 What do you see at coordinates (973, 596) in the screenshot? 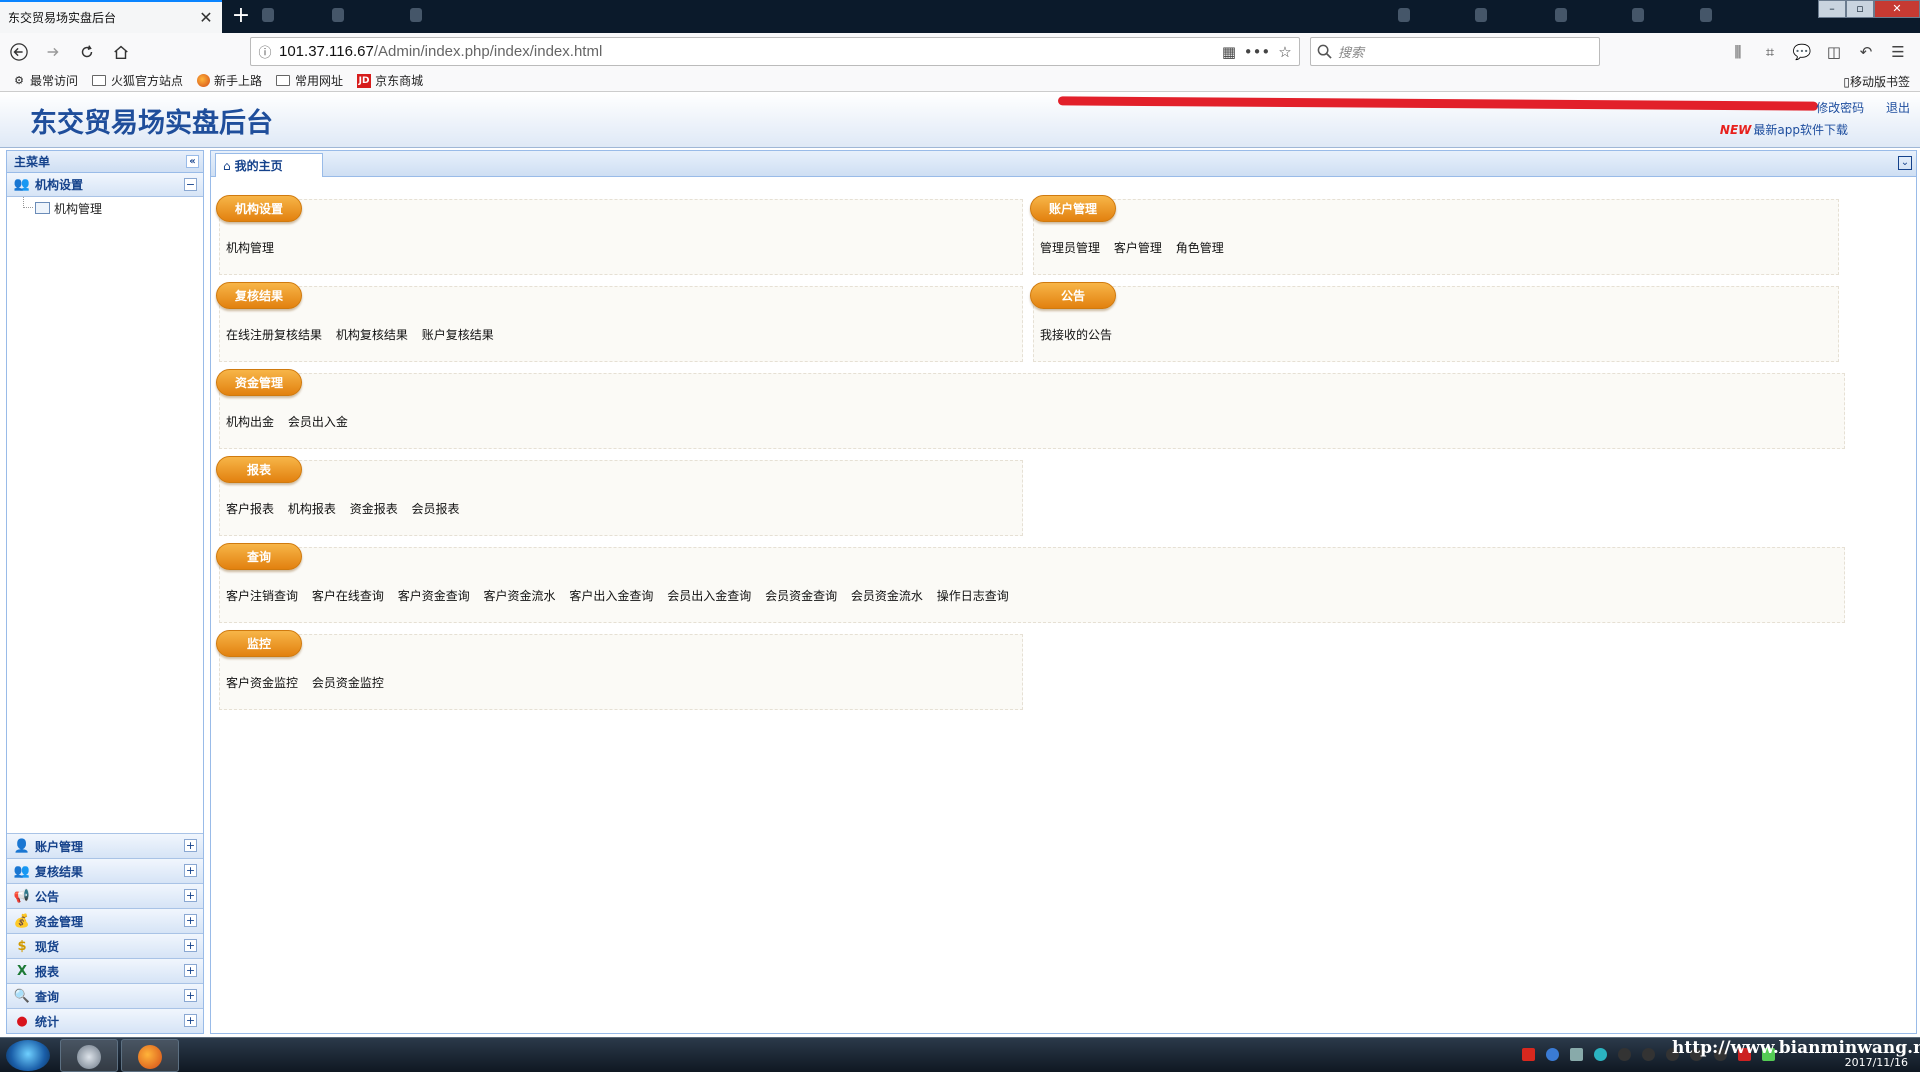
I see `link-operation-log-query: 操作日志查询` at bounding box center [973, 596].